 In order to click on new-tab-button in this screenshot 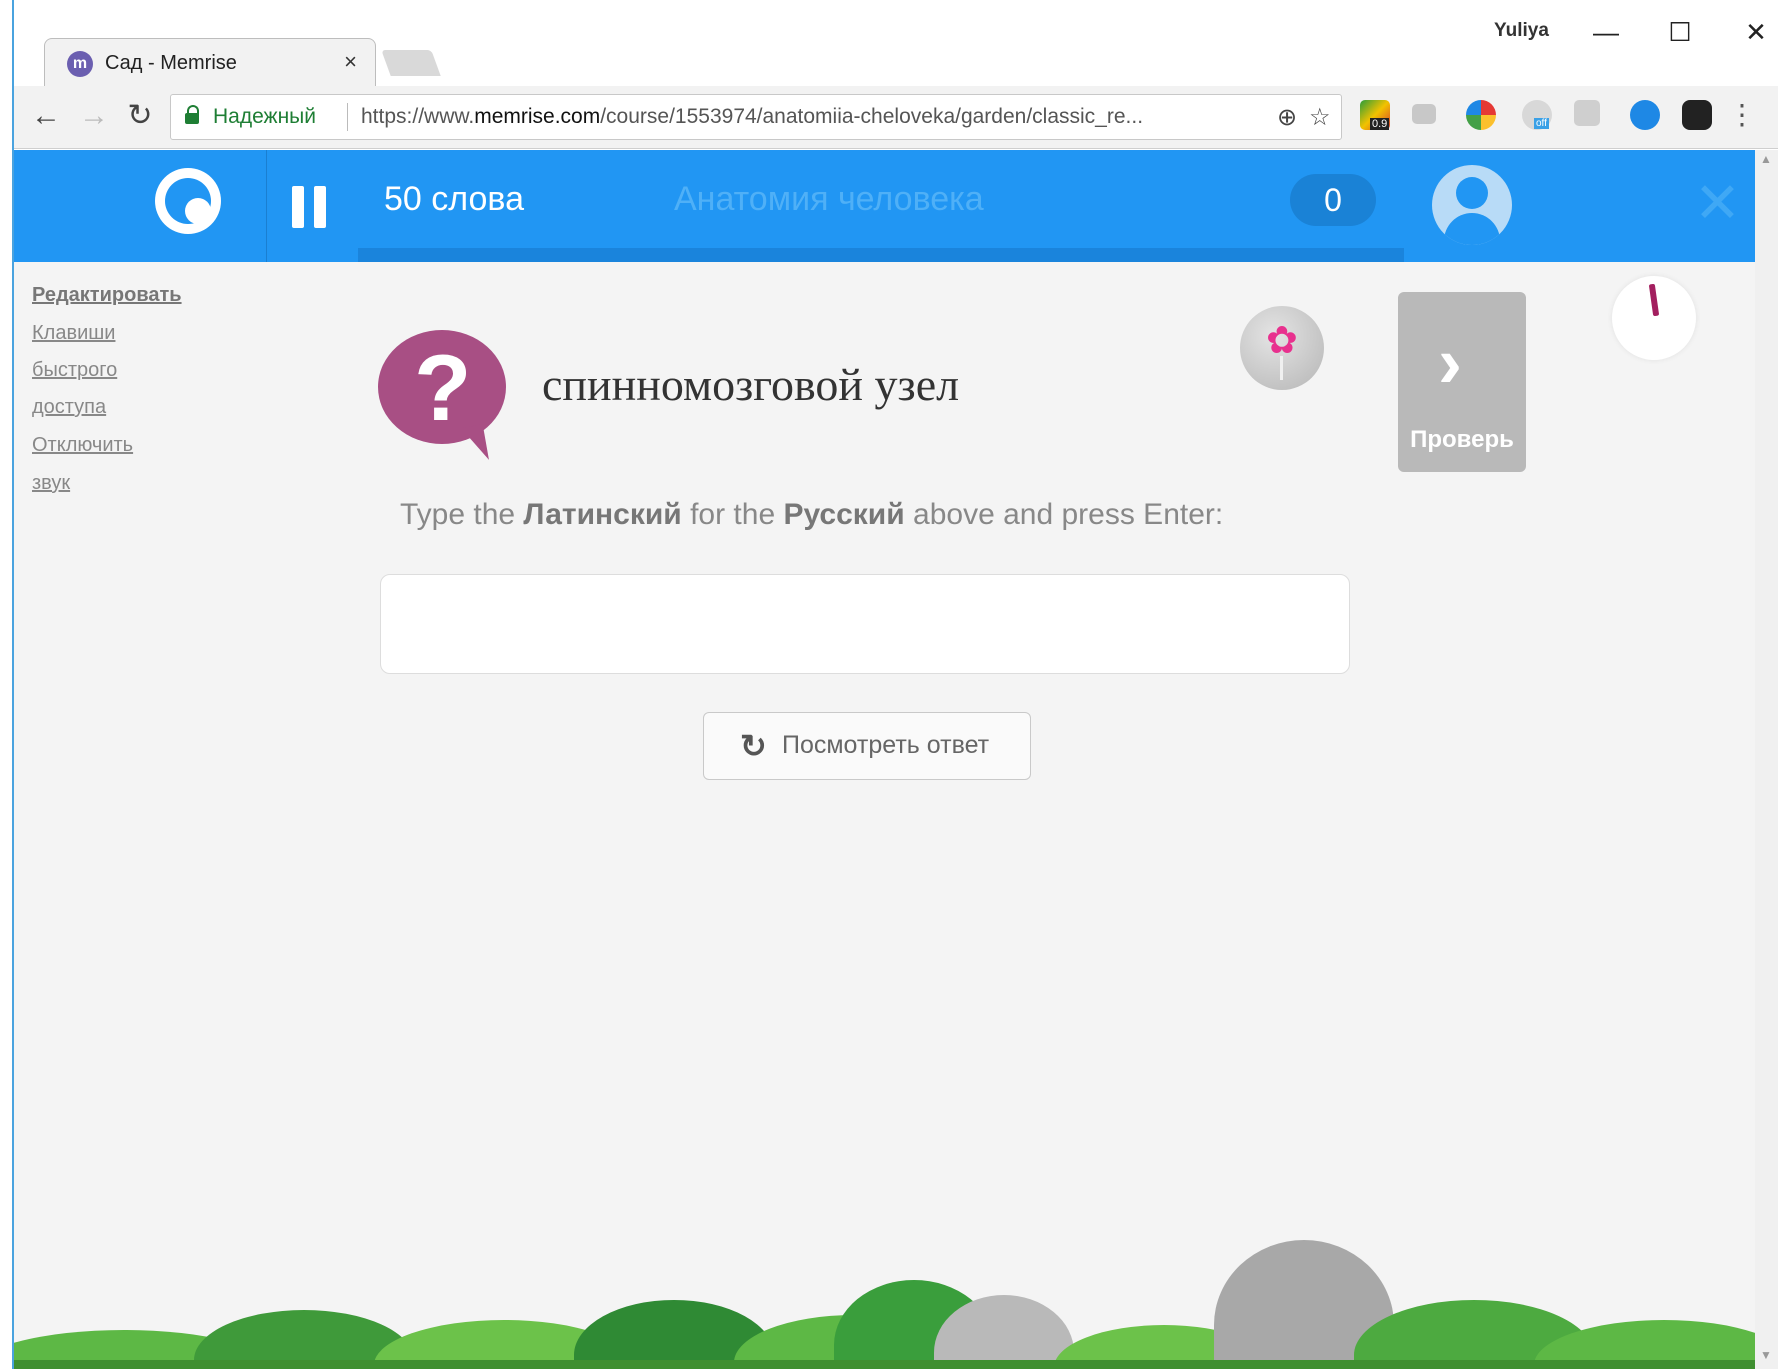, I will do `click(411, 63)`.